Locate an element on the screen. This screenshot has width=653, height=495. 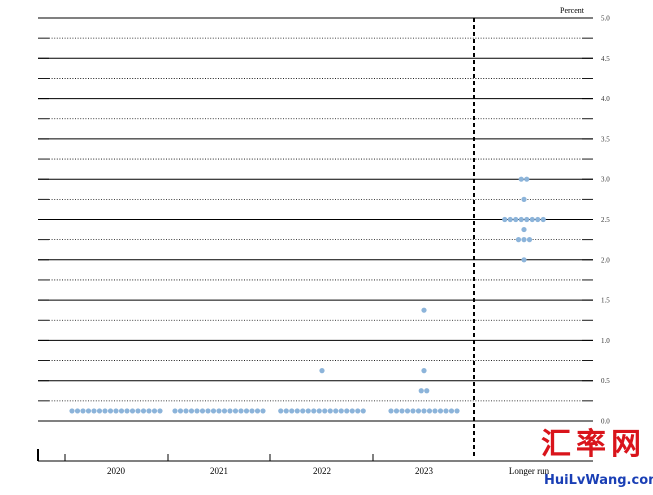
y-tick-label: 3.5 is located at coordinates (605, 139).